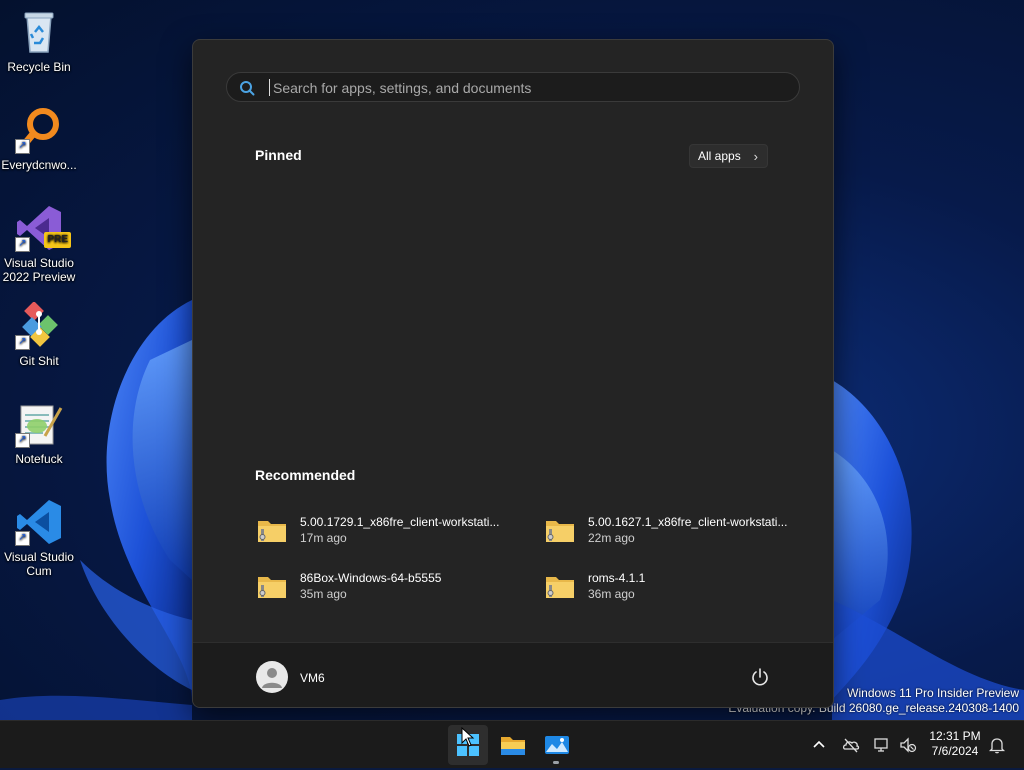  What do you see at coordinates (43, 228) in the screenshot?
I see `visual-studio-preview-icon: PRE ↗` at bounding box center [43, 228].